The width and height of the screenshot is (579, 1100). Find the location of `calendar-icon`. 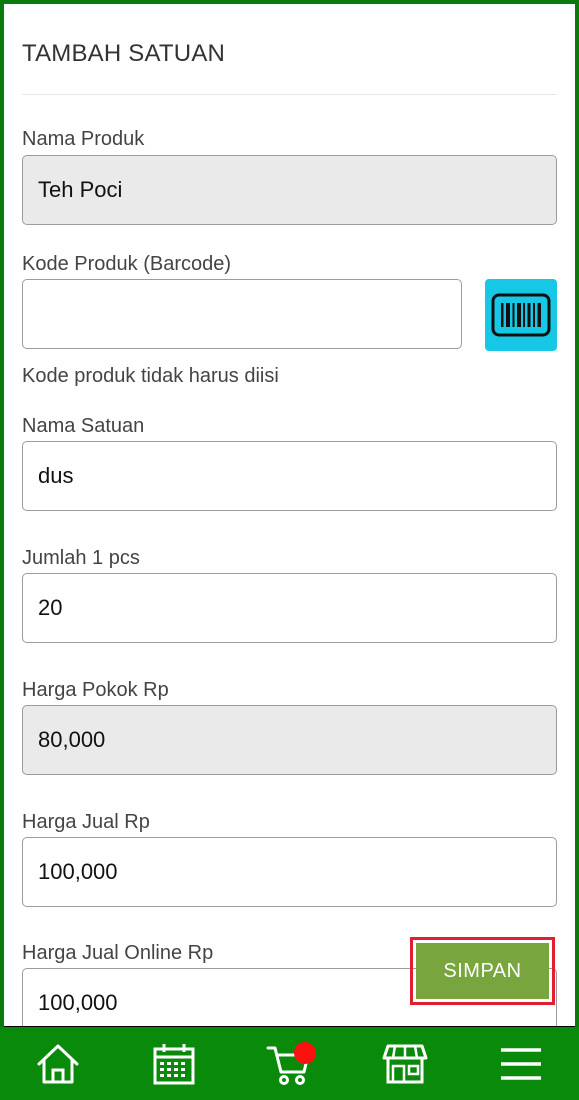

calendar-icon is located at coordinates (174, 1063).